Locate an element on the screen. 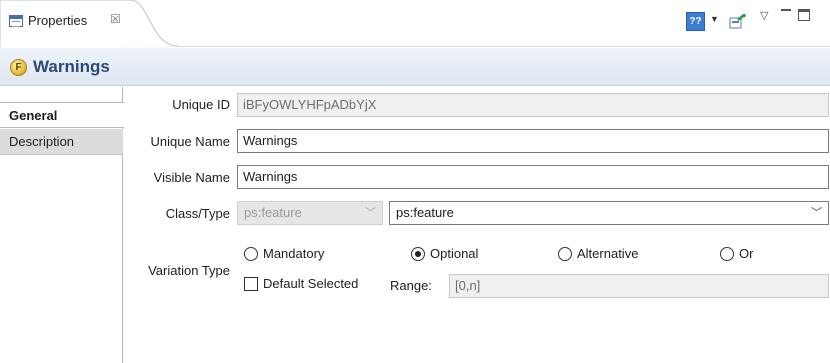  view-toolbar: ?? ▼ ▽ is located at coordinates (755, 23).